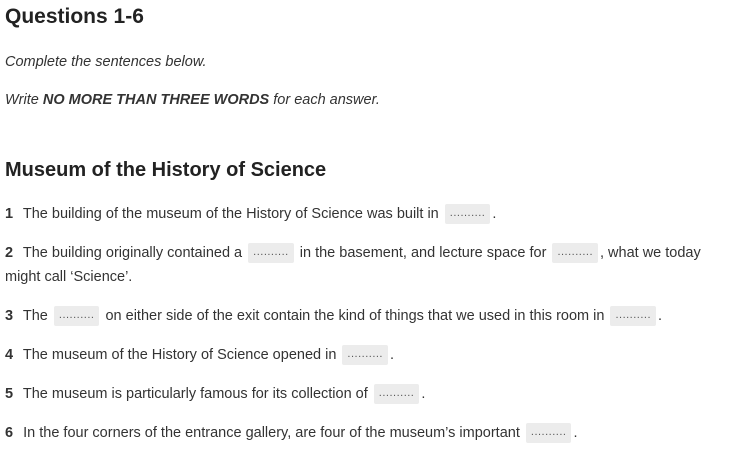  Describe the element at coordinates (35, 316) in the screenshot. I see `question-text: The` at that location.